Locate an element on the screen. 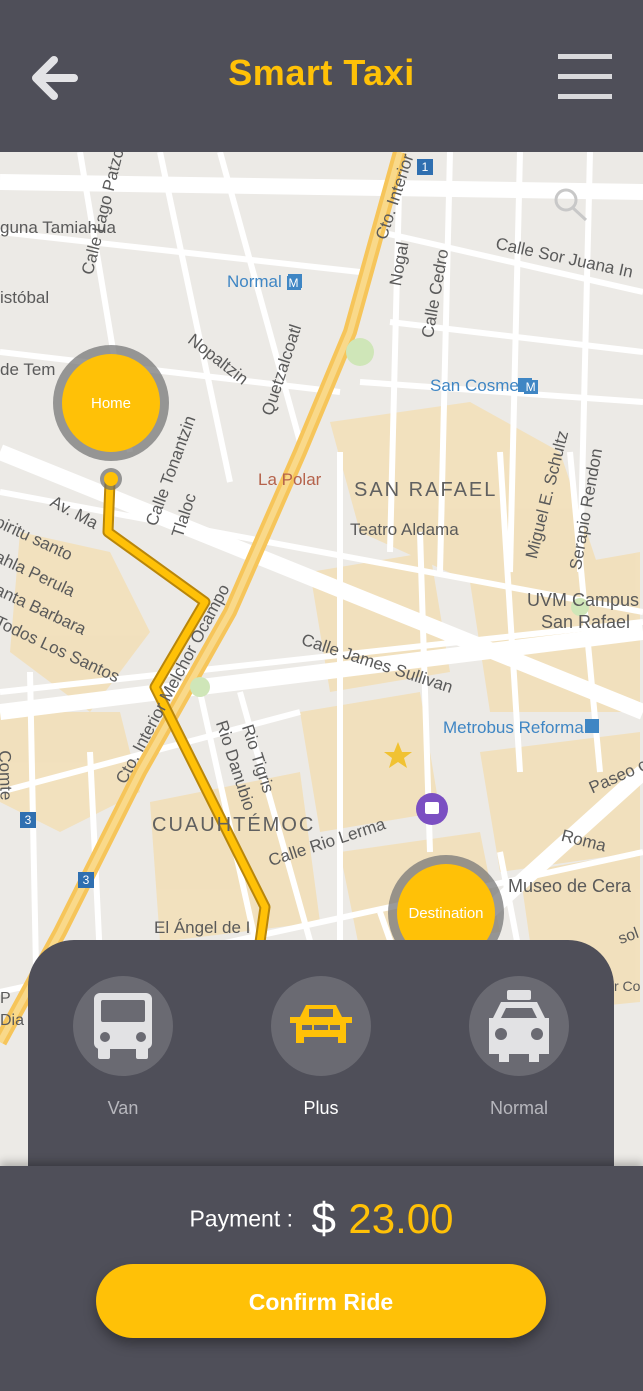 The width and height of the screenshot is (643, 1391). menu-button is located at coordinates (585, 77).